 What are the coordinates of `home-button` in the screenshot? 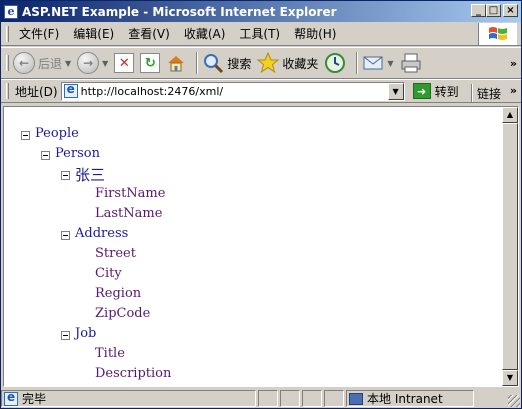 It's located at (176, 63).